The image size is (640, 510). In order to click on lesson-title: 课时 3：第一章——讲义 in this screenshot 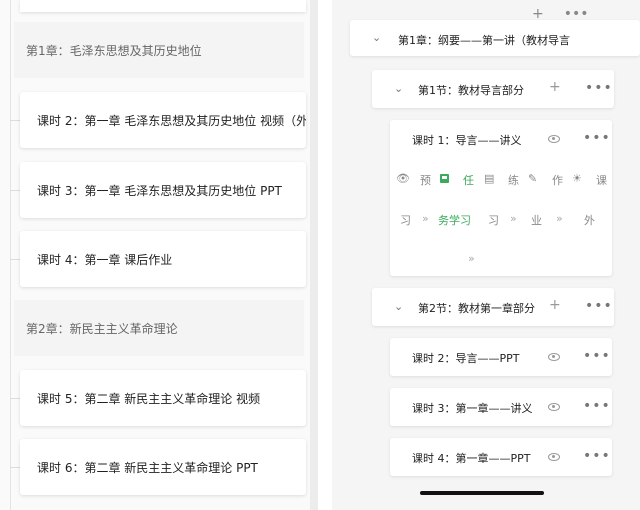, I will do `click(472, 408)`.